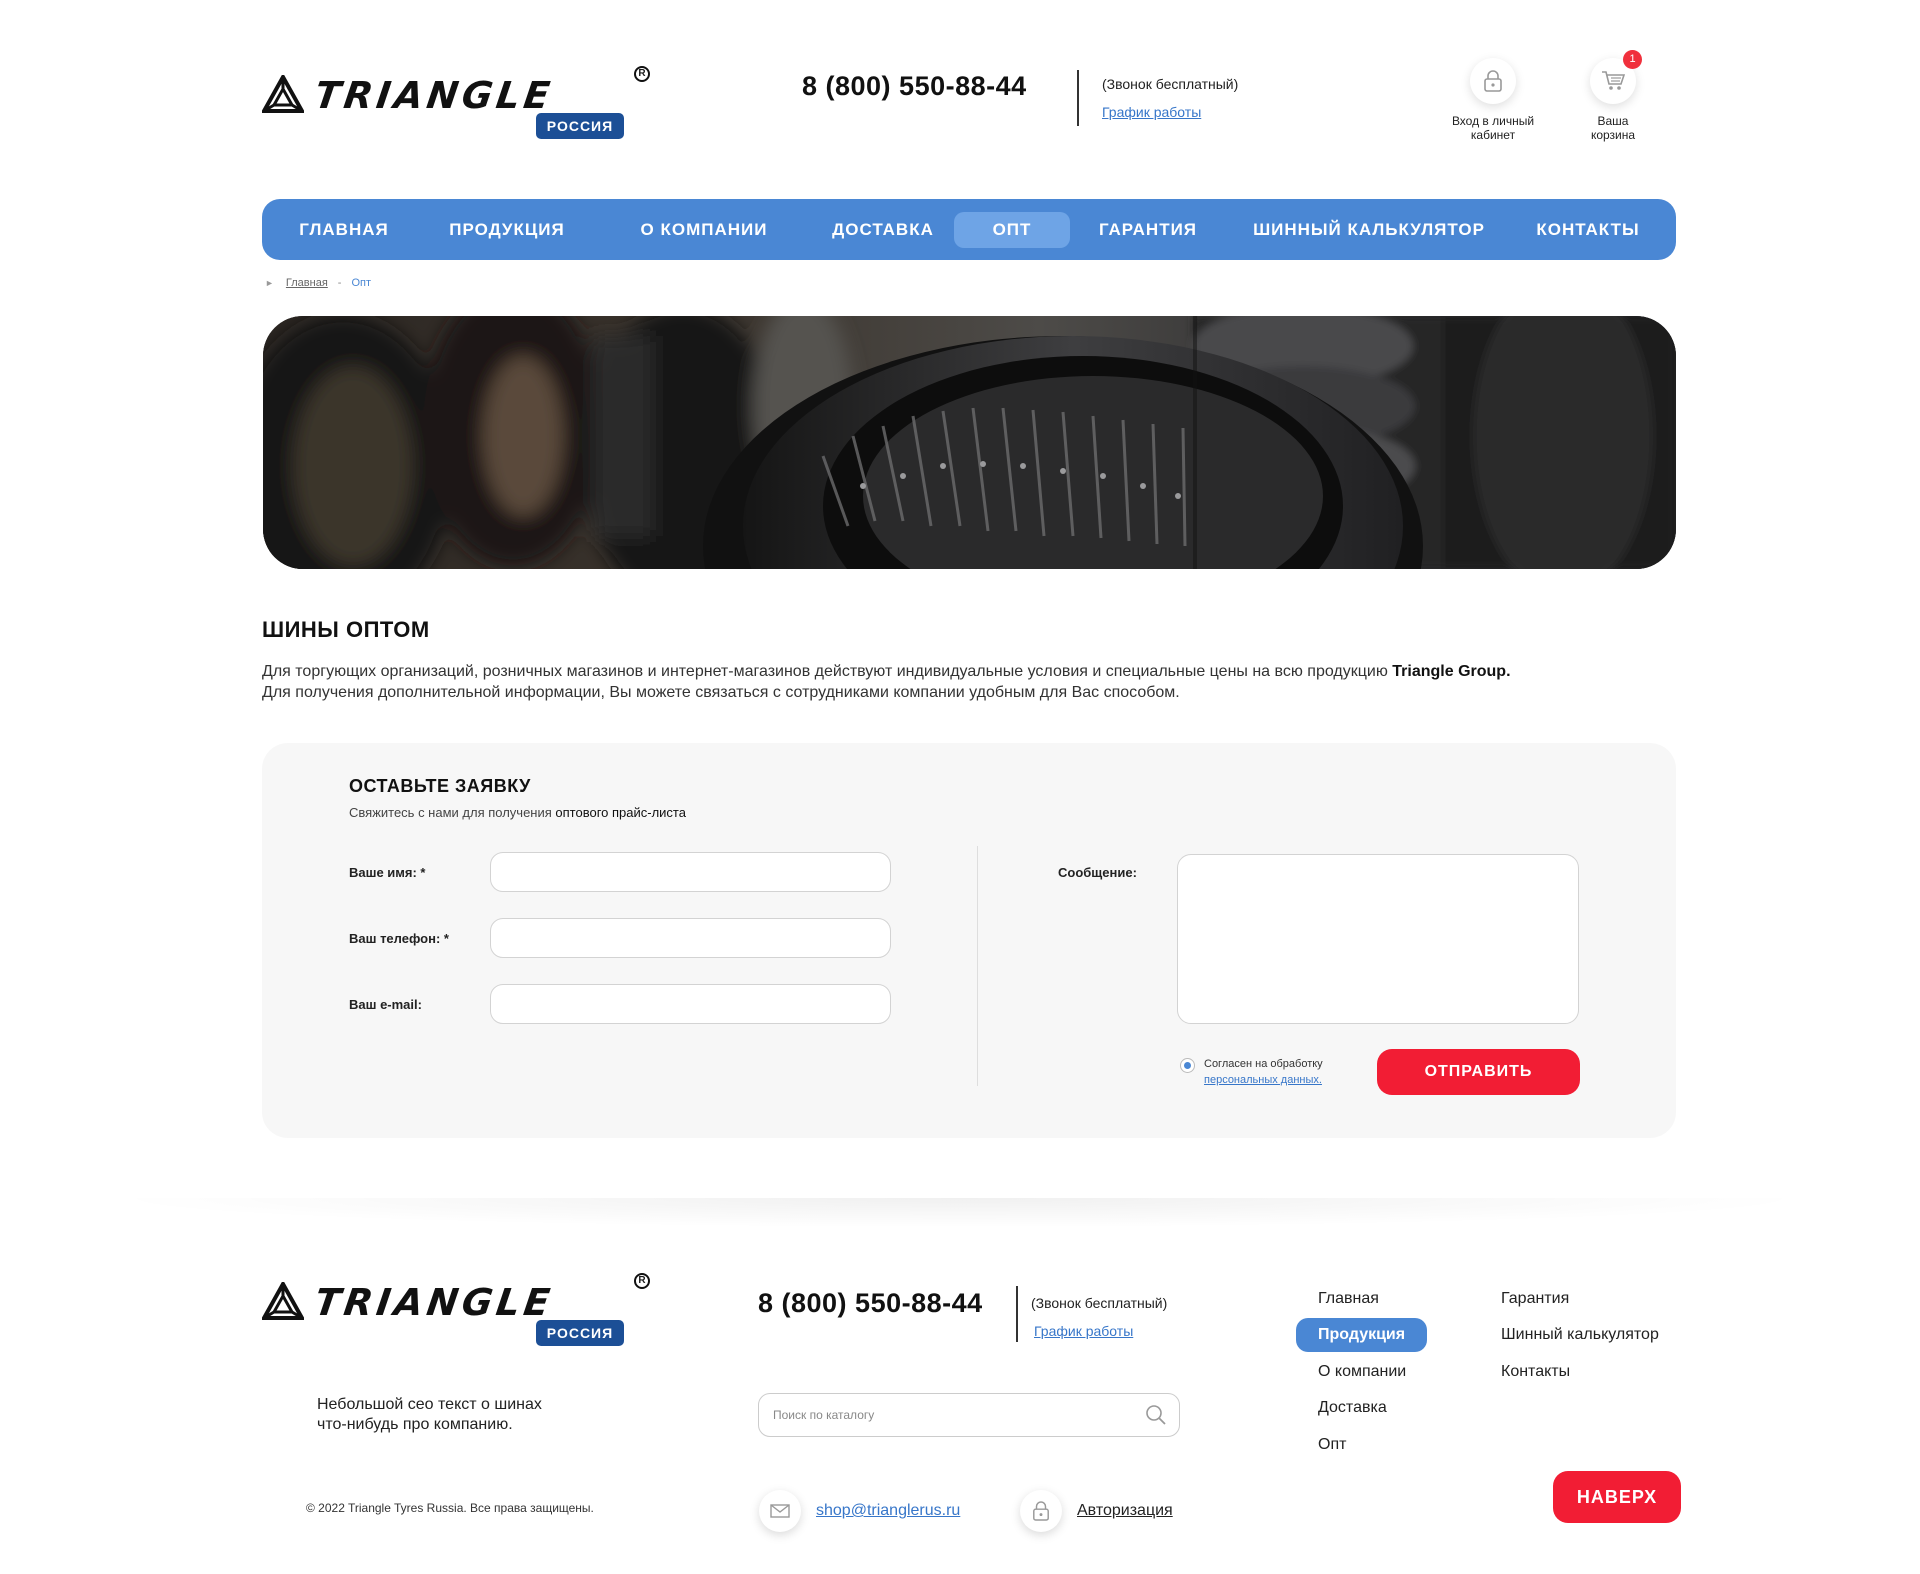 The image size is (1920, 1574). Describe the element at coordinates (1362, 1335) in the screenshot. I see `footer-menu-products: Продукция` at that location.